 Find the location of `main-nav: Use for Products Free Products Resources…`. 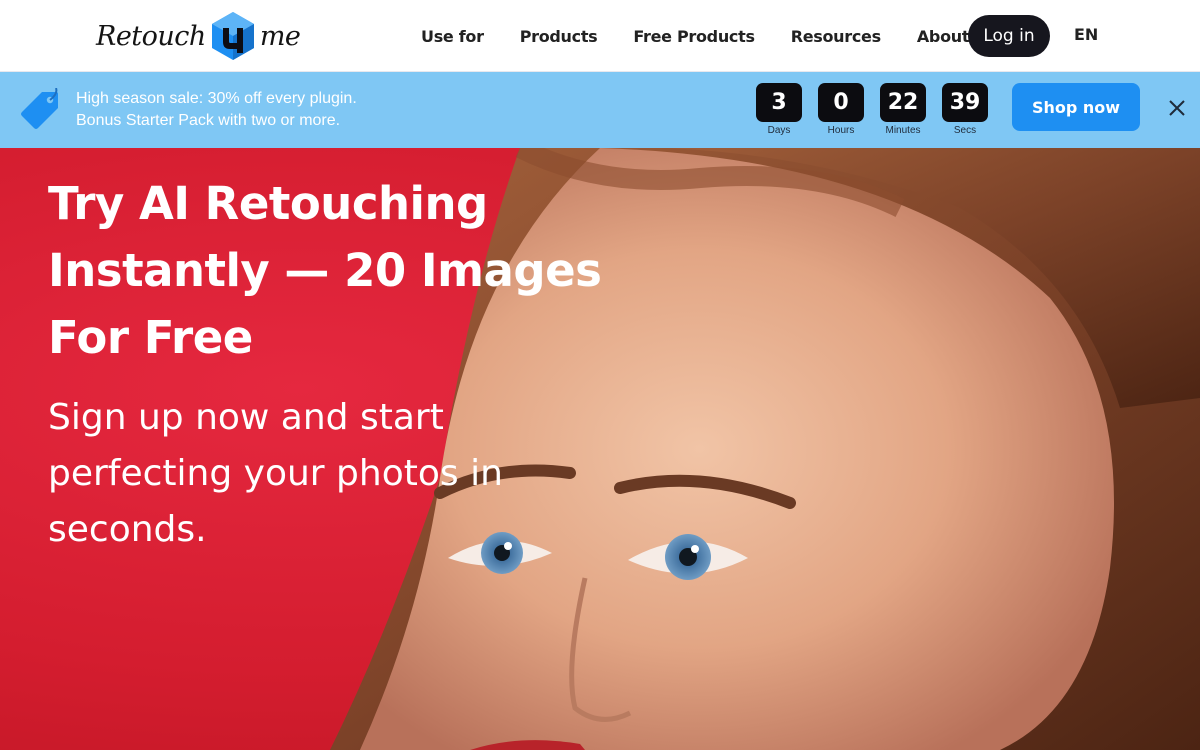

main-nav: Use for Products Free Products Resources… is located at coordinates (717, 36).